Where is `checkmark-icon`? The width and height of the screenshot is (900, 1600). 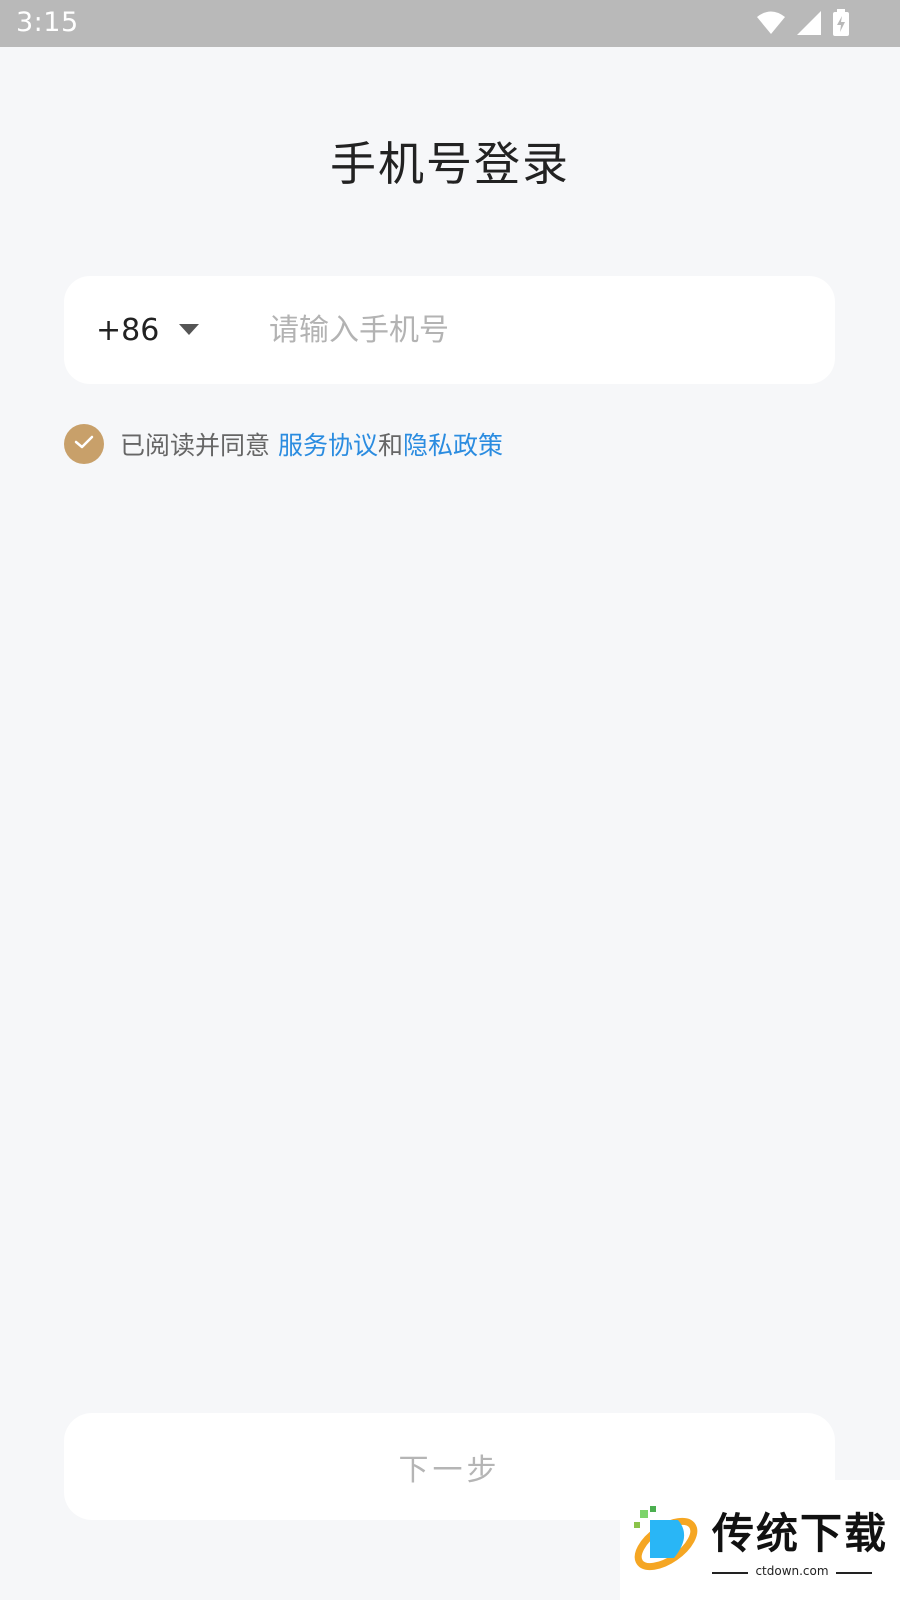
checkmark-icon is located at coordinates (84, 444).